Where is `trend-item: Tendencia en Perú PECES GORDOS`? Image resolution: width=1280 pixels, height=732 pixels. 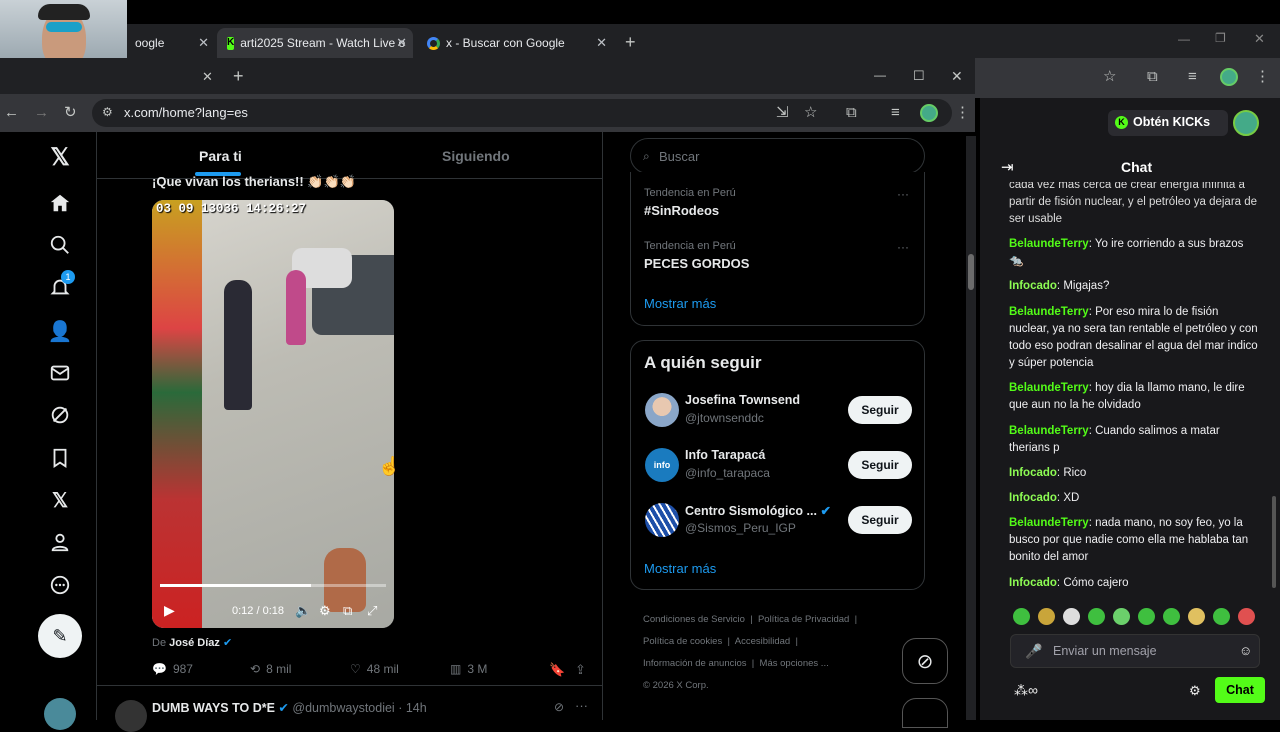
trend-item: Tendencia en Perú PECES GORDOS is located at coordinates (696, 255).